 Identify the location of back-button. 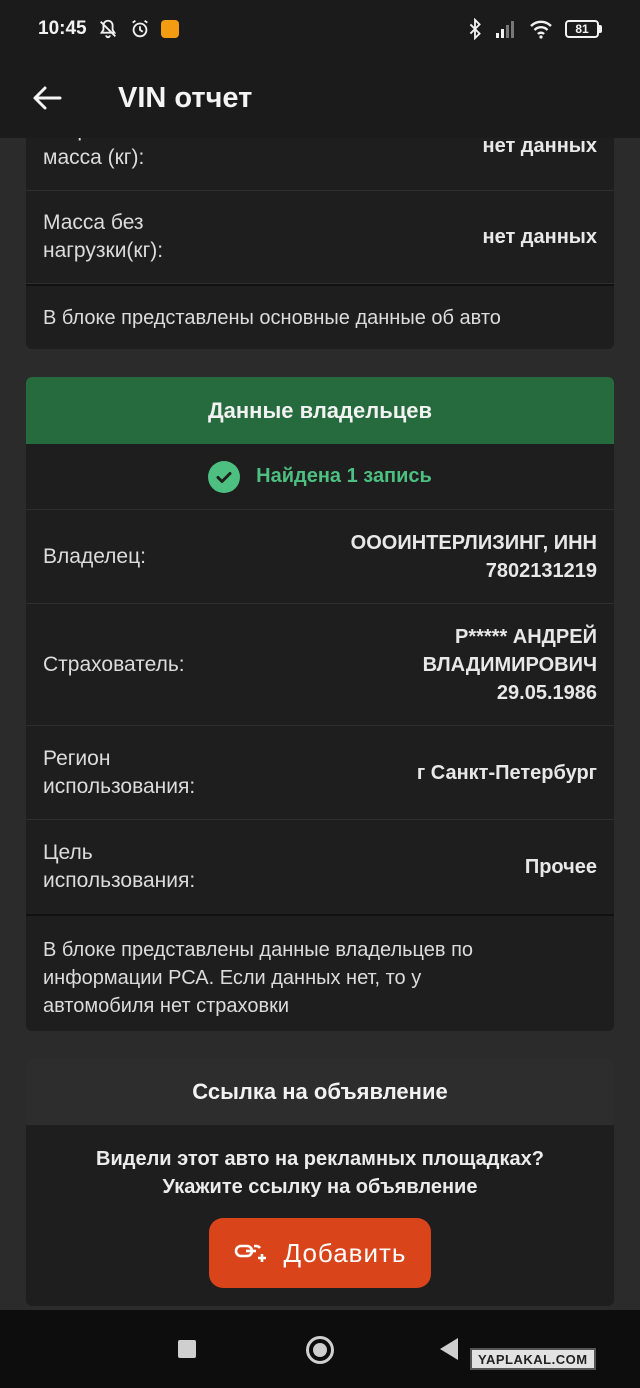
(47, 98).